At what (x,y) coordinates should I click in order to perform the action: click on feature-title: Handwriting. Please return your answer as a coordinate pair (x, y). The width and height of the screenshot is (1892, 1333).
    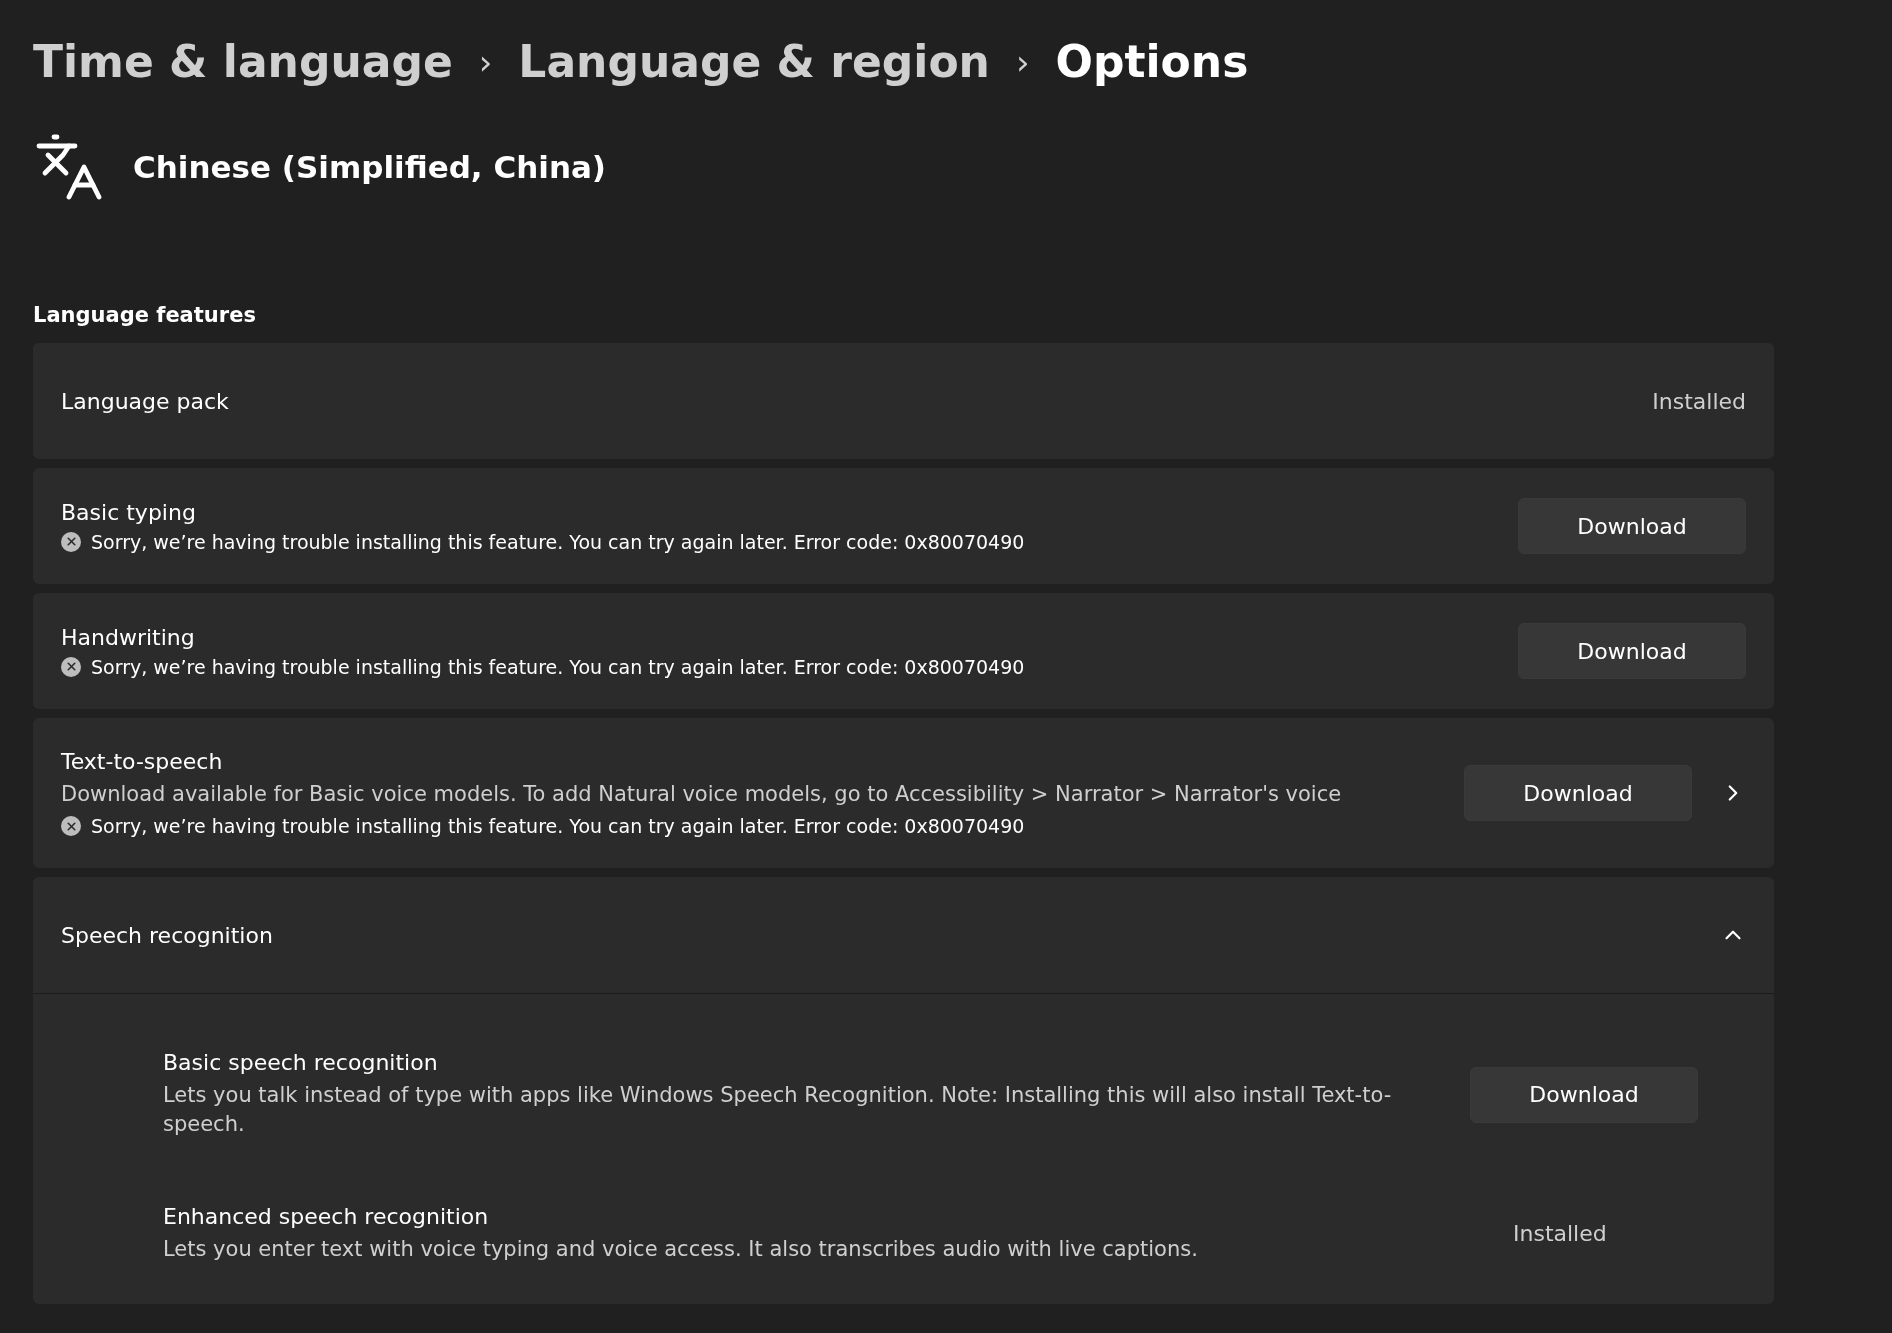
    Looking at the image, I should click on (128, 637).